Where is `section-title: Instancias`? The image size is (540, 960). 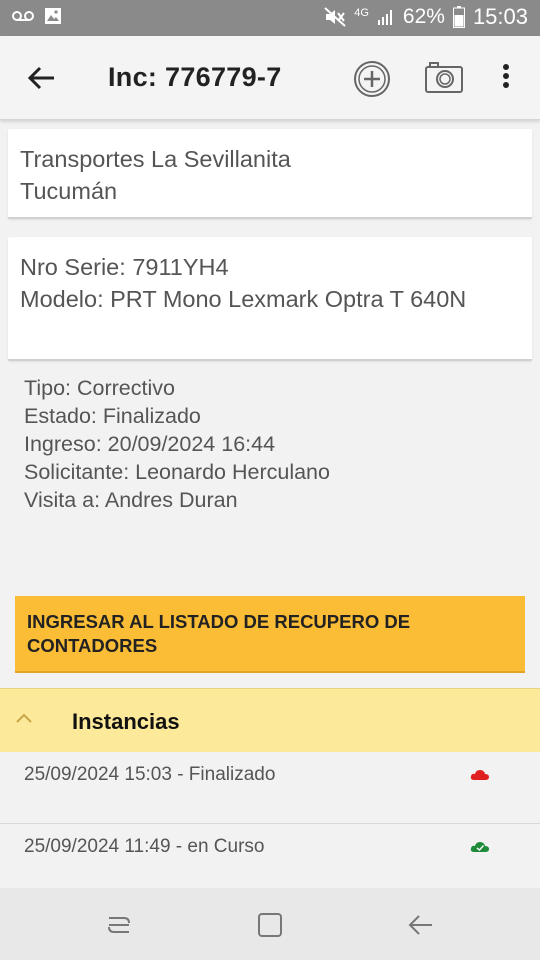 section-title: Instancias is located at coordinates (126, 721).